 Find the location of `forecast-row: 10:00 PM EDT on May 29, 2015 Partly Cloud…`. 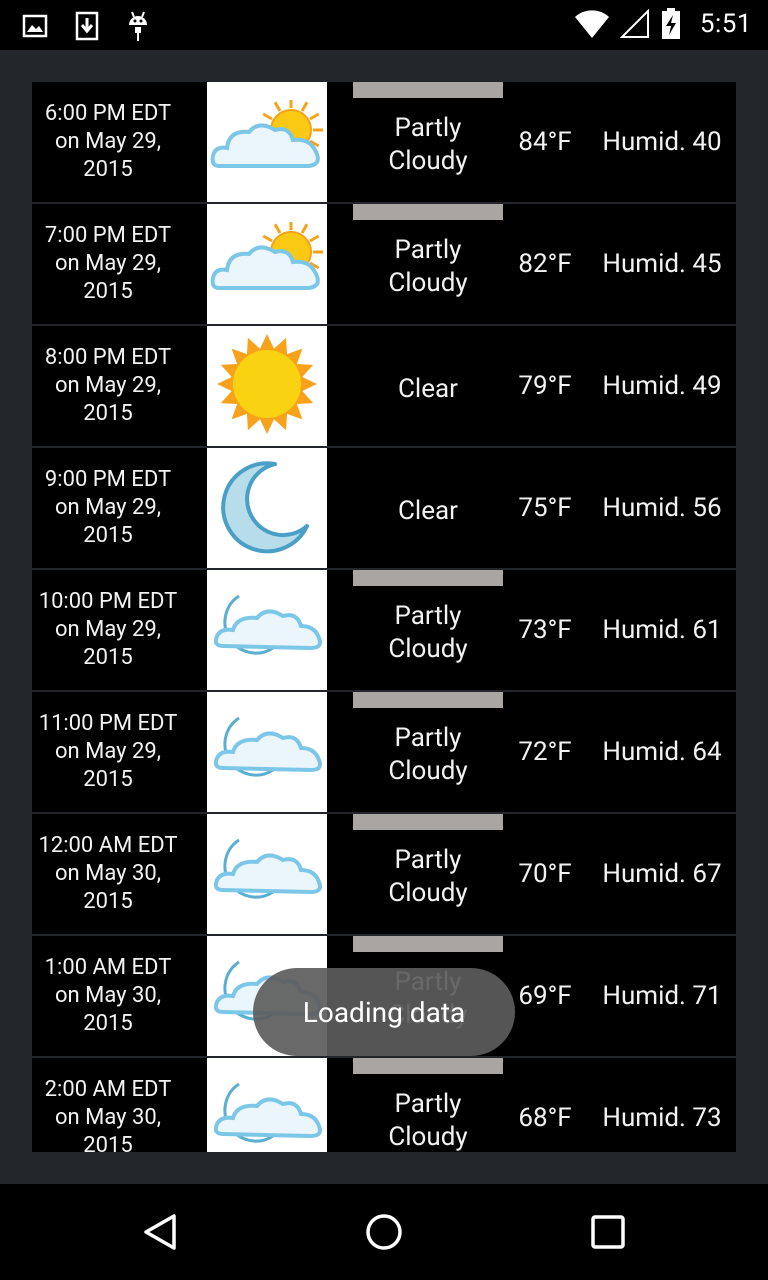

forecast-row: 10:00 PM EDT on May 29, 2015 Partly Cloud… is located at coordinates (384, 630).